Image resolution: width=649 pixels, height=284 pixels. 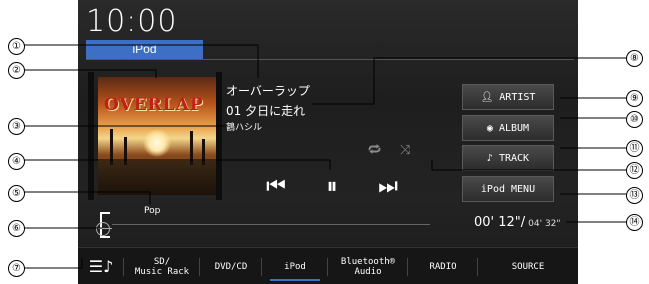 What do you see at coordinates (16, 228) in the screenshot?
I see `callout-6: ⑥` at bounding box center [16, 228].